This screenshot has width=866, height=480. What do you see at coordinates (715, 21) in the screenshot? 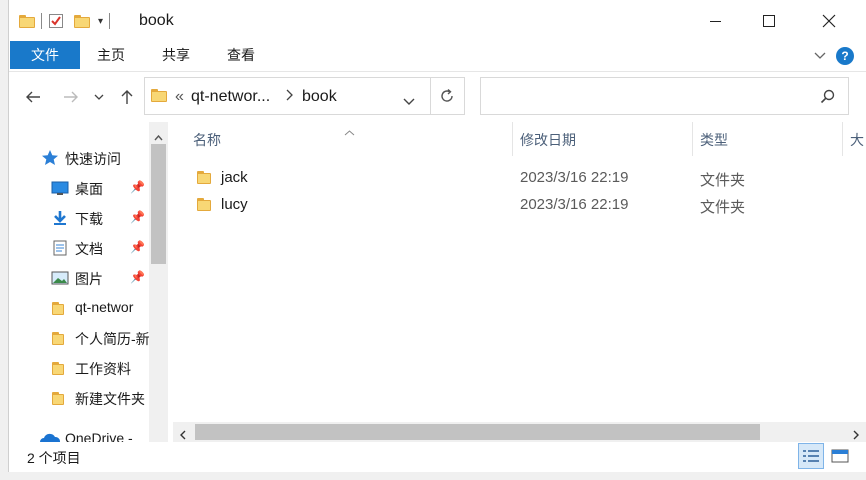
I see `minimize-button` at bounding box center [715, 21].